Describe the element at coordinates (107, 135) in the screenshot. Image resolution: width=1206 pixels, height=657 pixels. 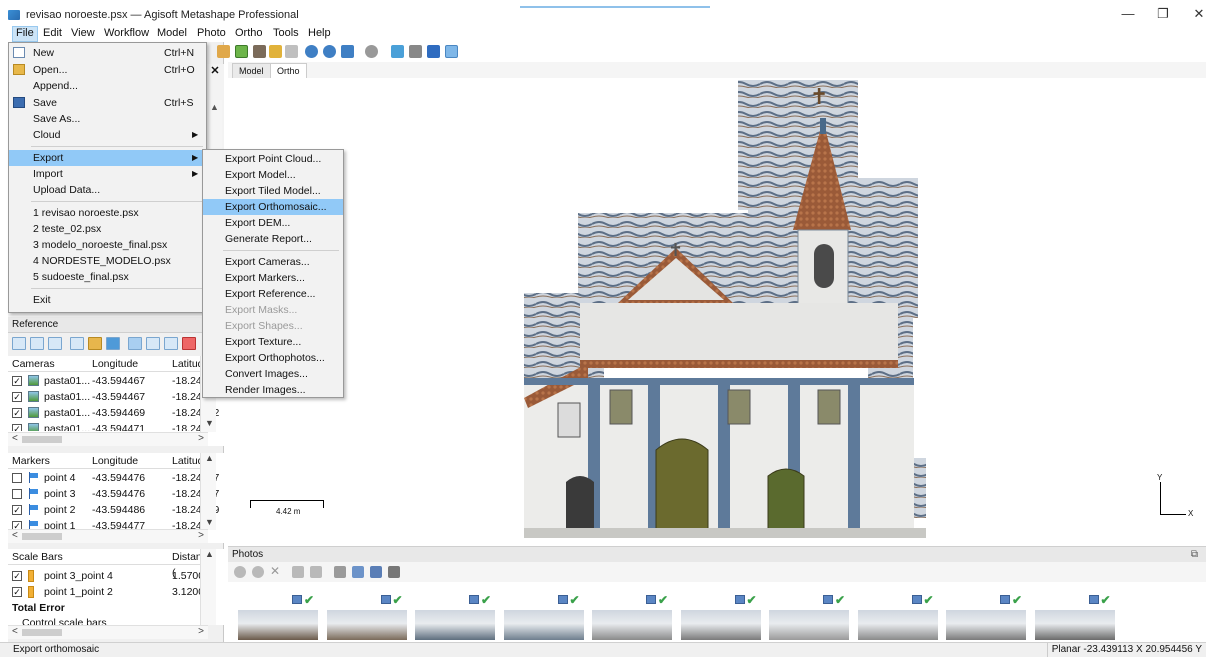
I see `menu-item-cloud: Cloud ▶` at that location.